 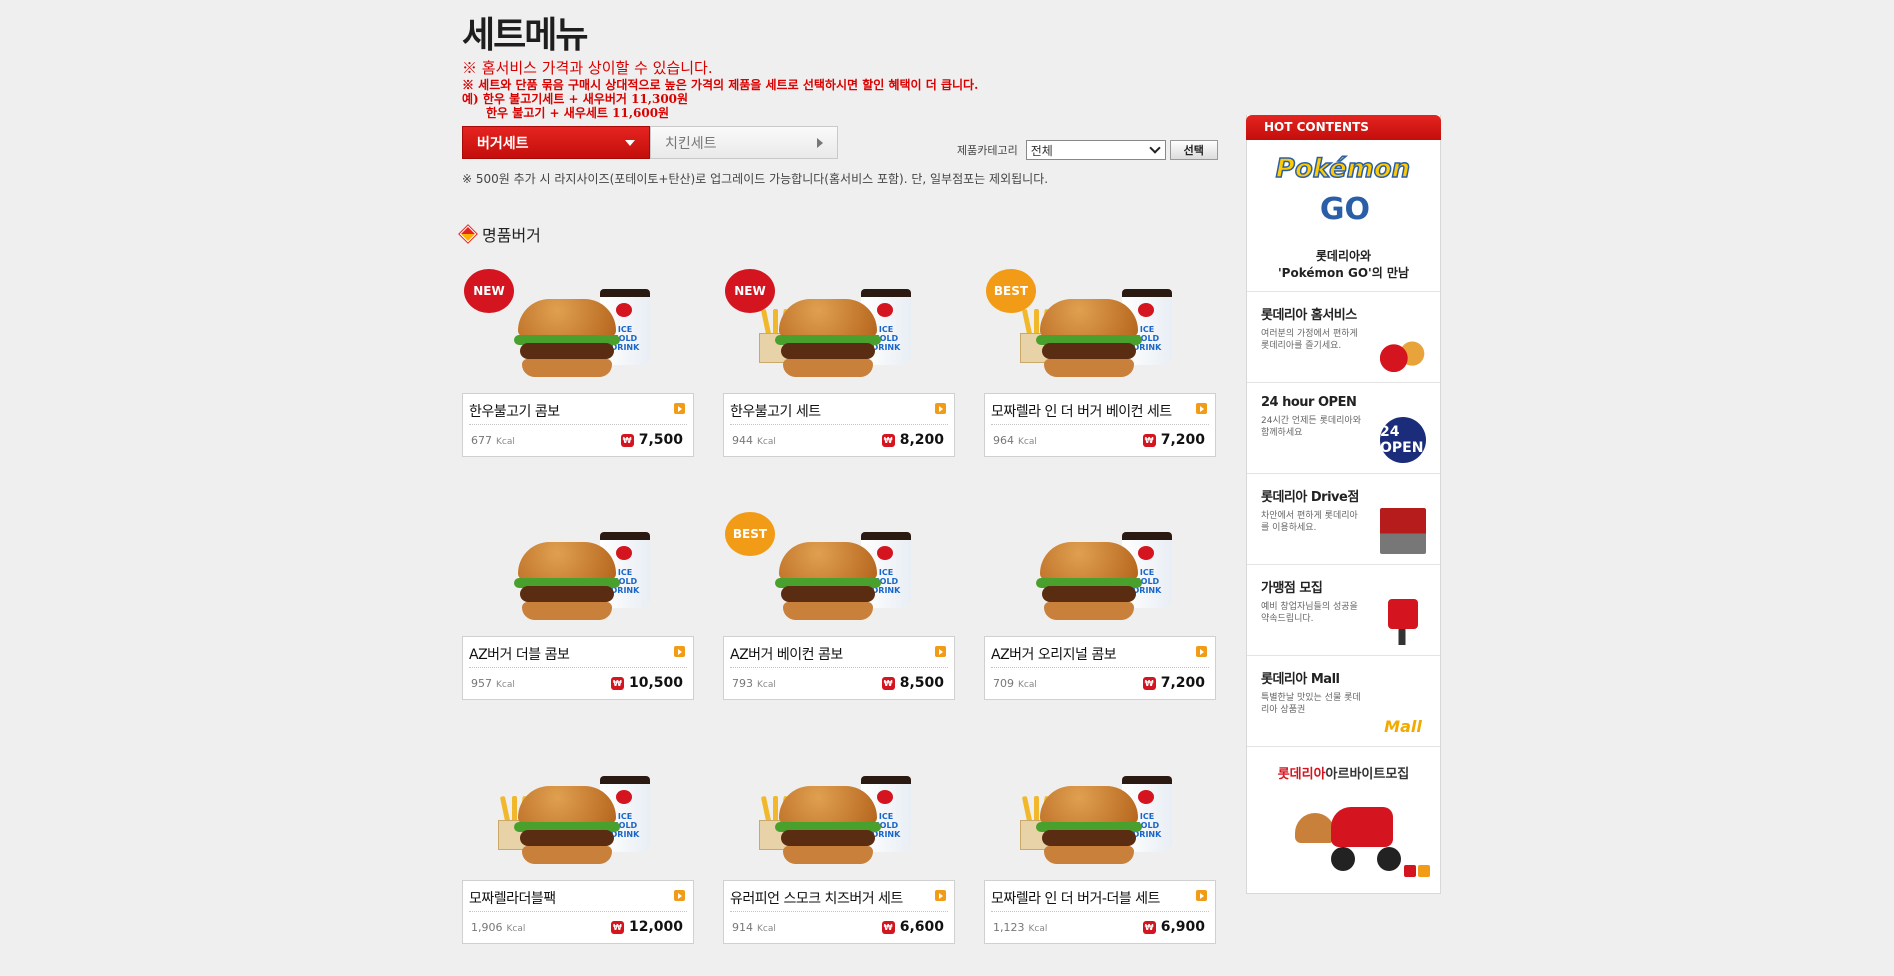 I want to click on sidebar-pager, so click(x=1417, y=871).